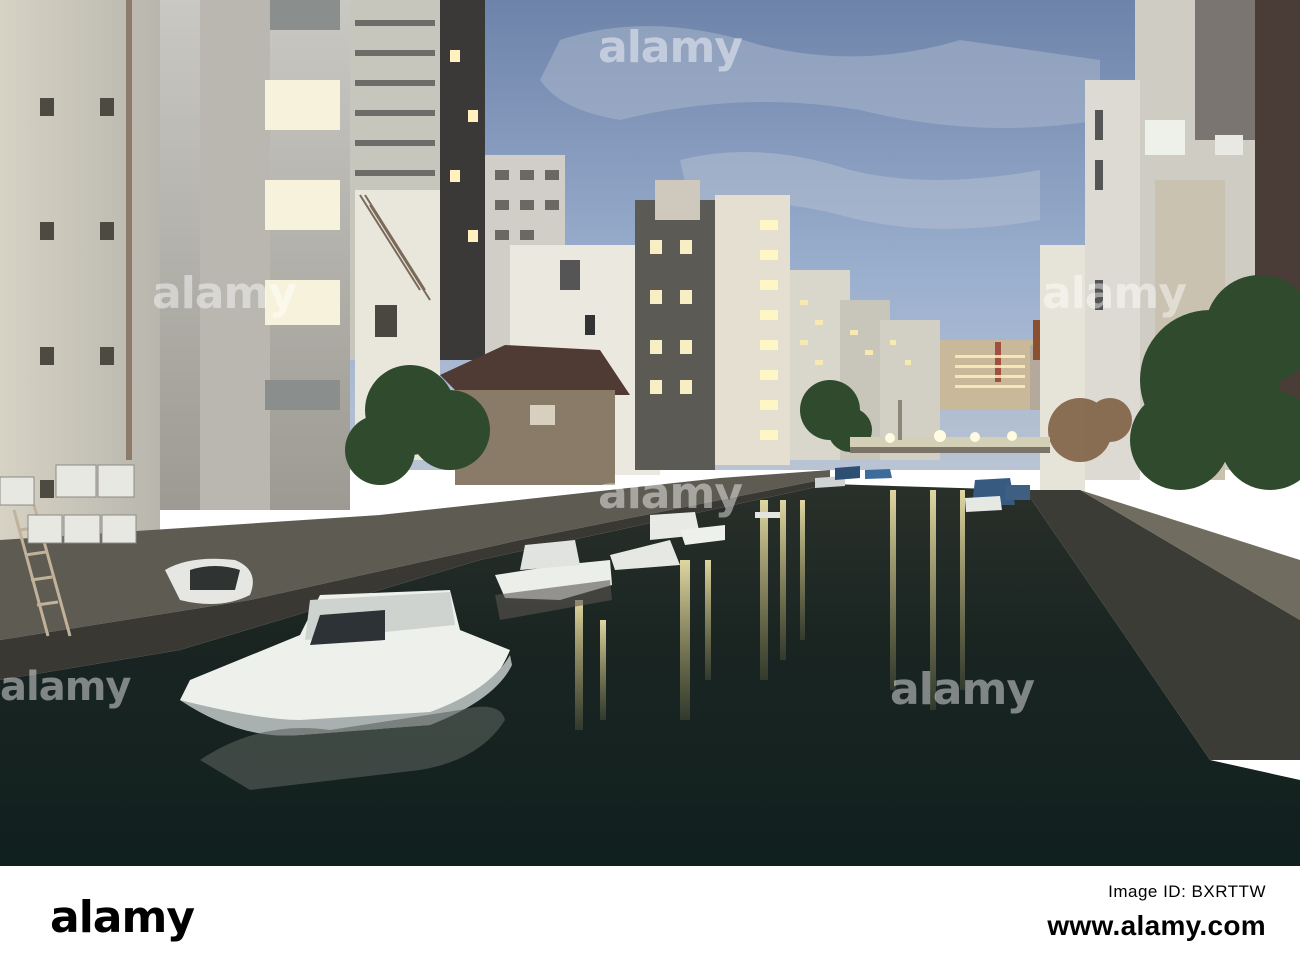 The width and height of the screenshot is (1300, 956). What do you see at coordinates (122, 917) in the screenshot?
I see `alamy-logo: alamy` at bounding box center [122, 917].